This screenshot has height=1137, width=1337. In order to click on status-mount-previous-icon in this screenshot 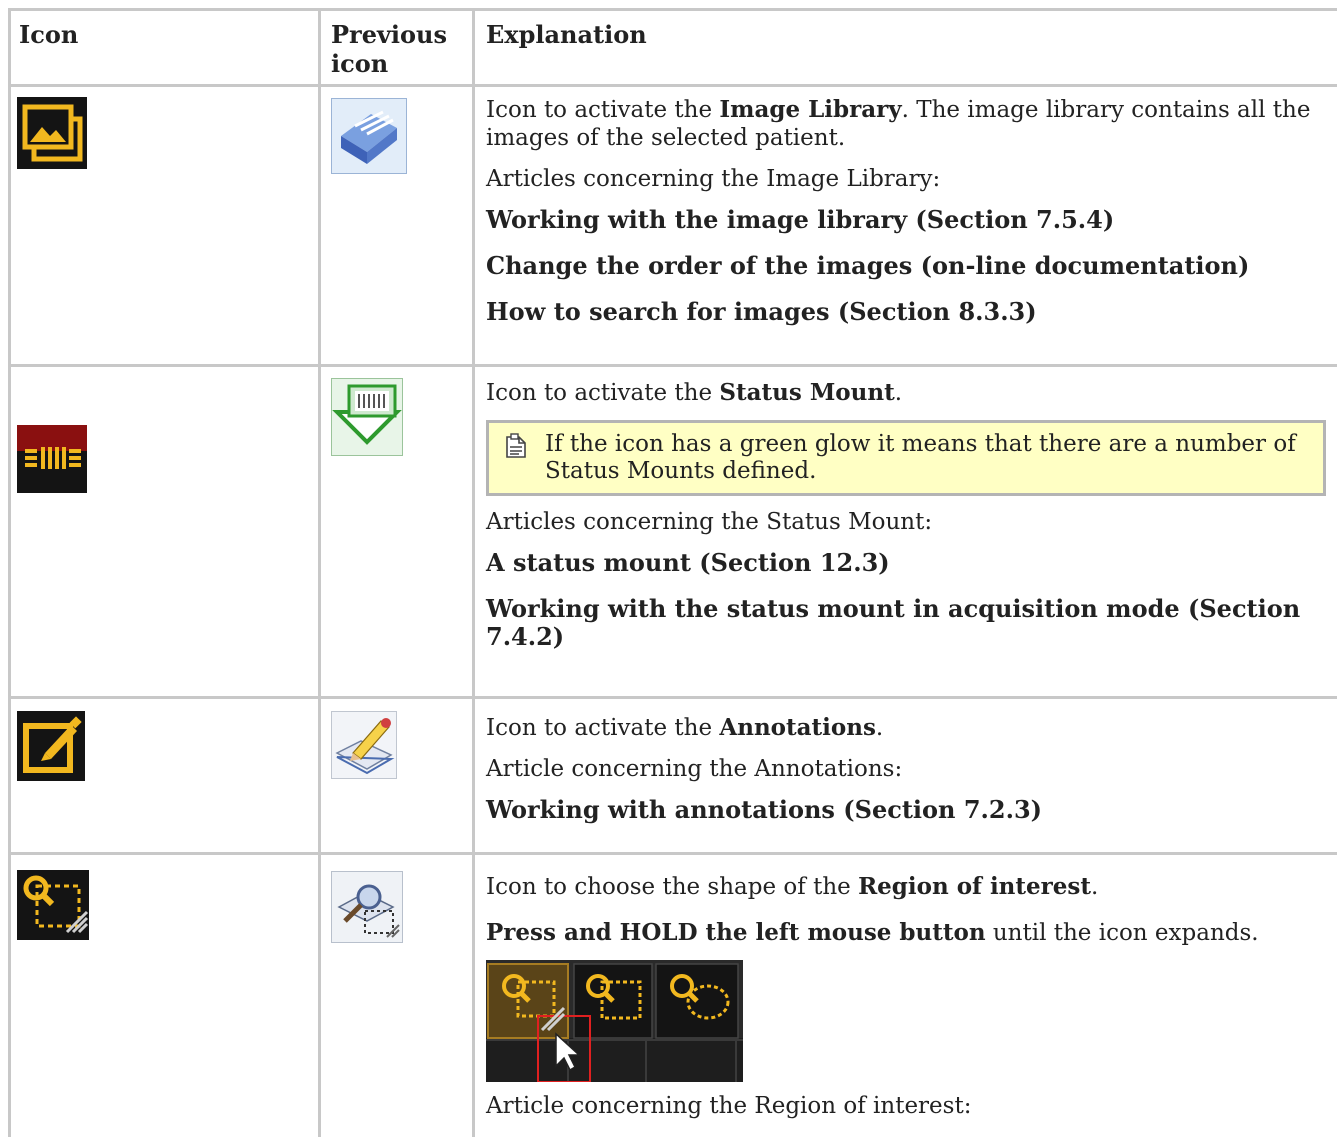, I will do `click(367, 417)`.